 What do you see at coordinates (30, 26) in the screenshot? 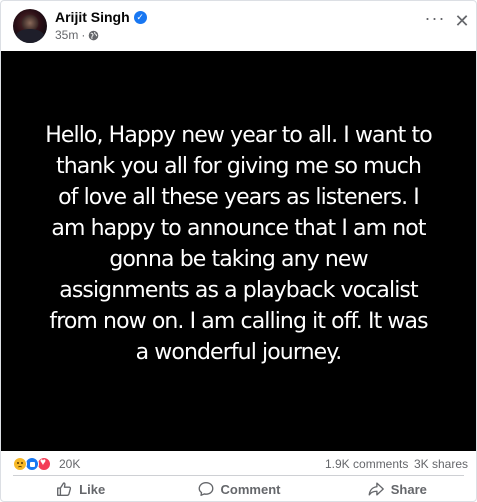
I see `avatar` at bounding box center [30, 26].